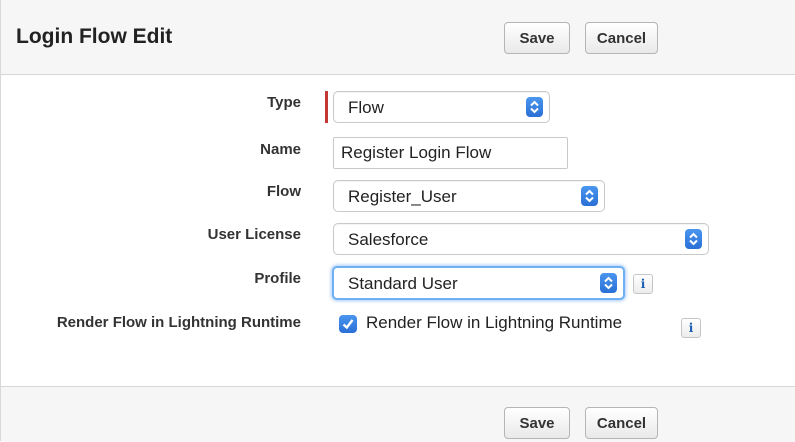 The width and height of the screenshot is (795, 442). Describe the element at coordinates (494, 322) in the screenshot. I see `render-flow-checkbox-label: Render Flow in Lightning Runtime` at that location.